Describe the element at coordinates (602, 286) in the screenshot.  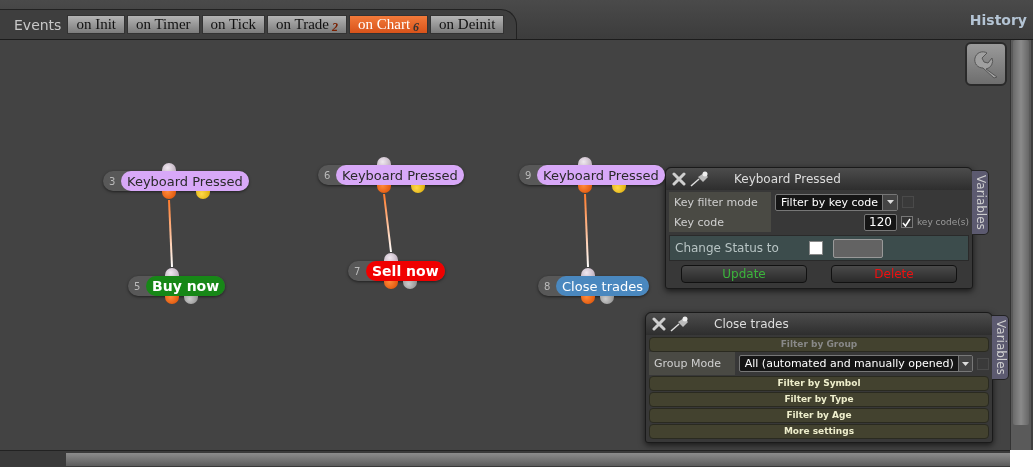
I see `node-label: Close trades` at that location.